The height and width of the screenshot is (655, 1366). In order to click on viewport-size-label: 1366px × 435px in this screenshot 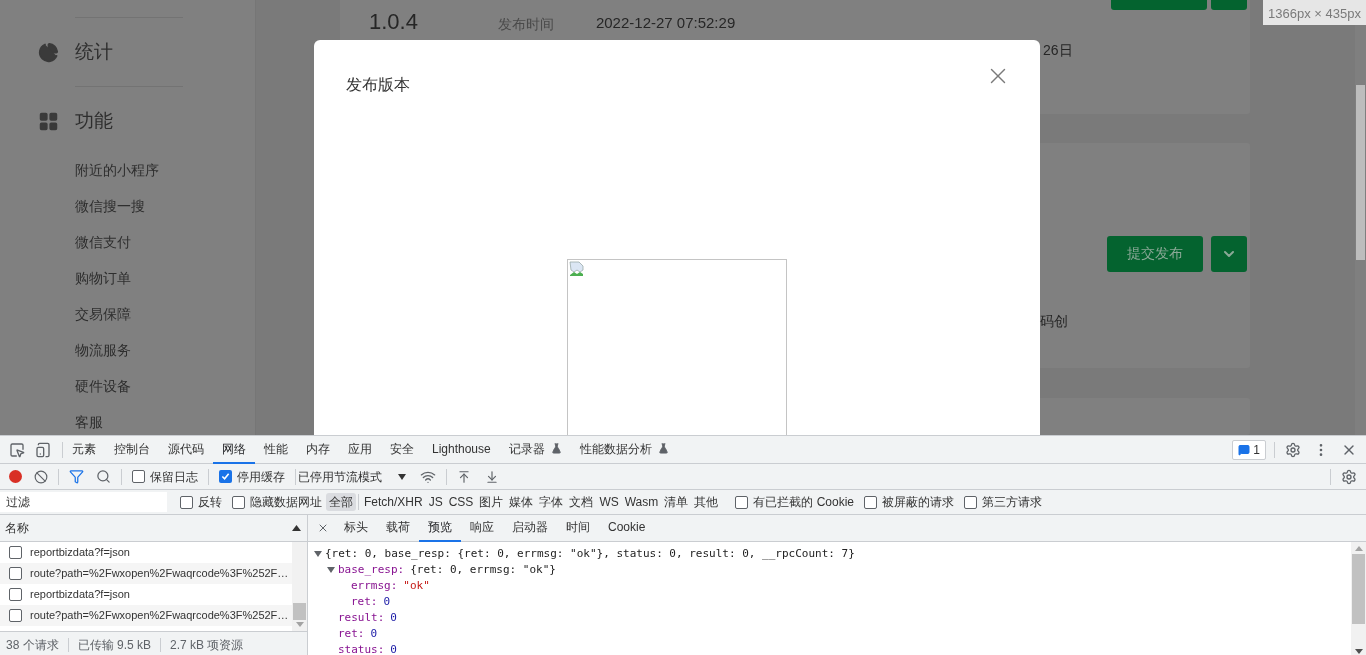, I will do `click(1314, 12)`.